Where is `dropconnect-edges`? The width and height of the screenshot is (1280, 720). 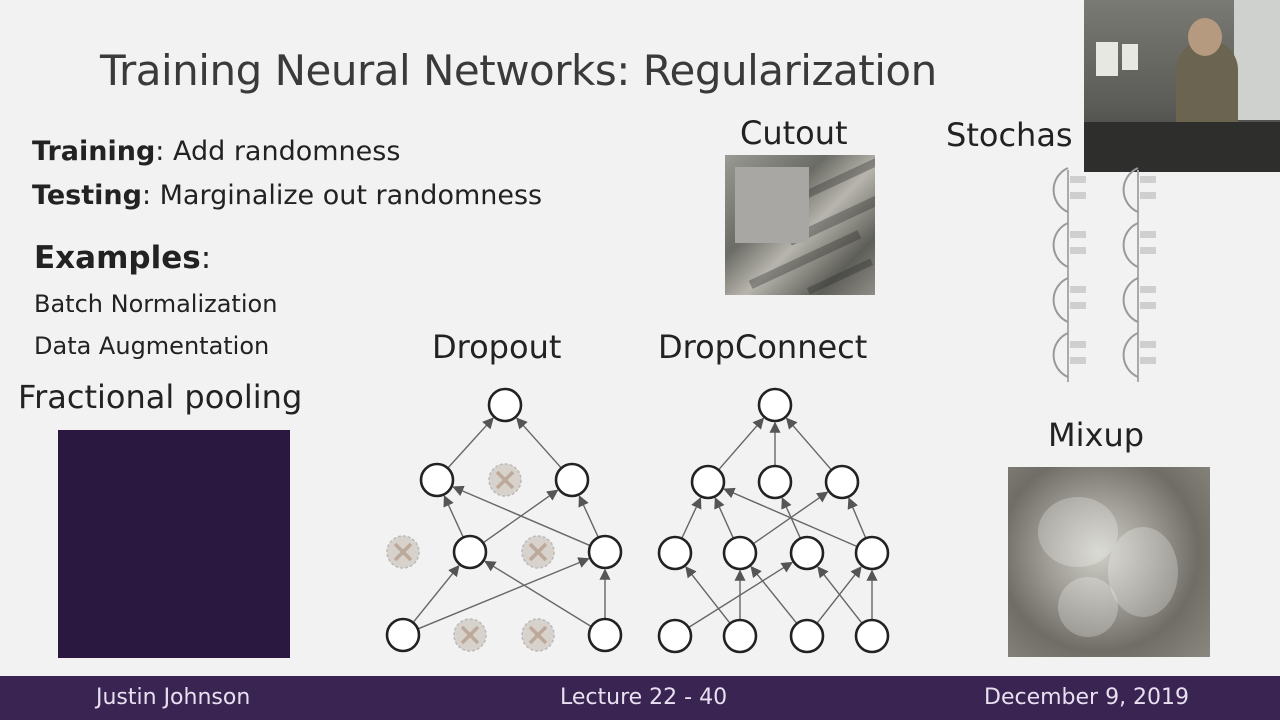
dropconnect-edges is located at coordinates (779, 523).